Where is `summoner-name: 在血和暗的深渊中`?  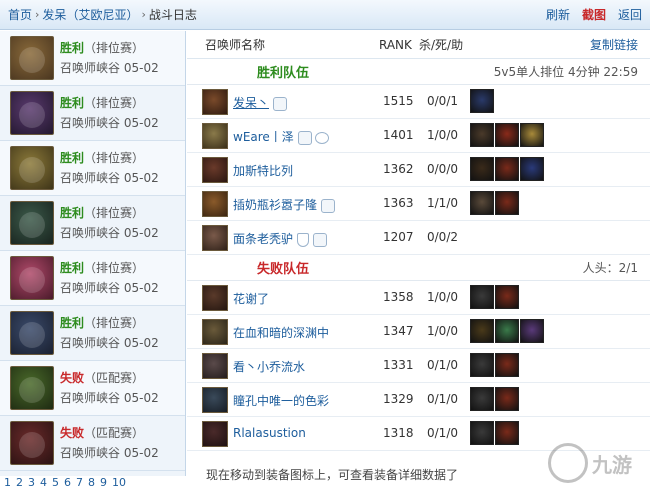
summoner-name: 在血和暗的深渊中 is located at coordinates (281, 332).